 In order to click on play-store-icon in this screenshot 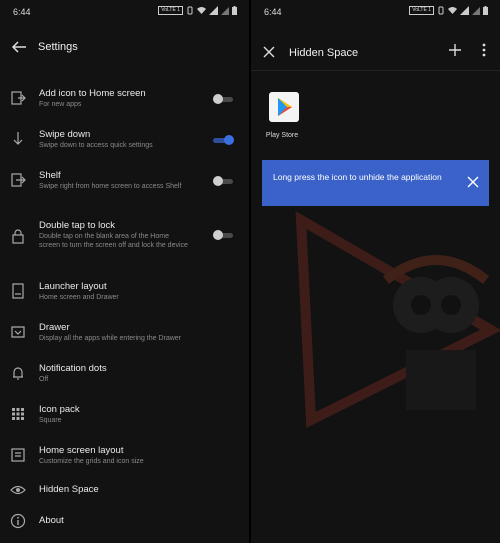, I will do `click(284, 107)`.